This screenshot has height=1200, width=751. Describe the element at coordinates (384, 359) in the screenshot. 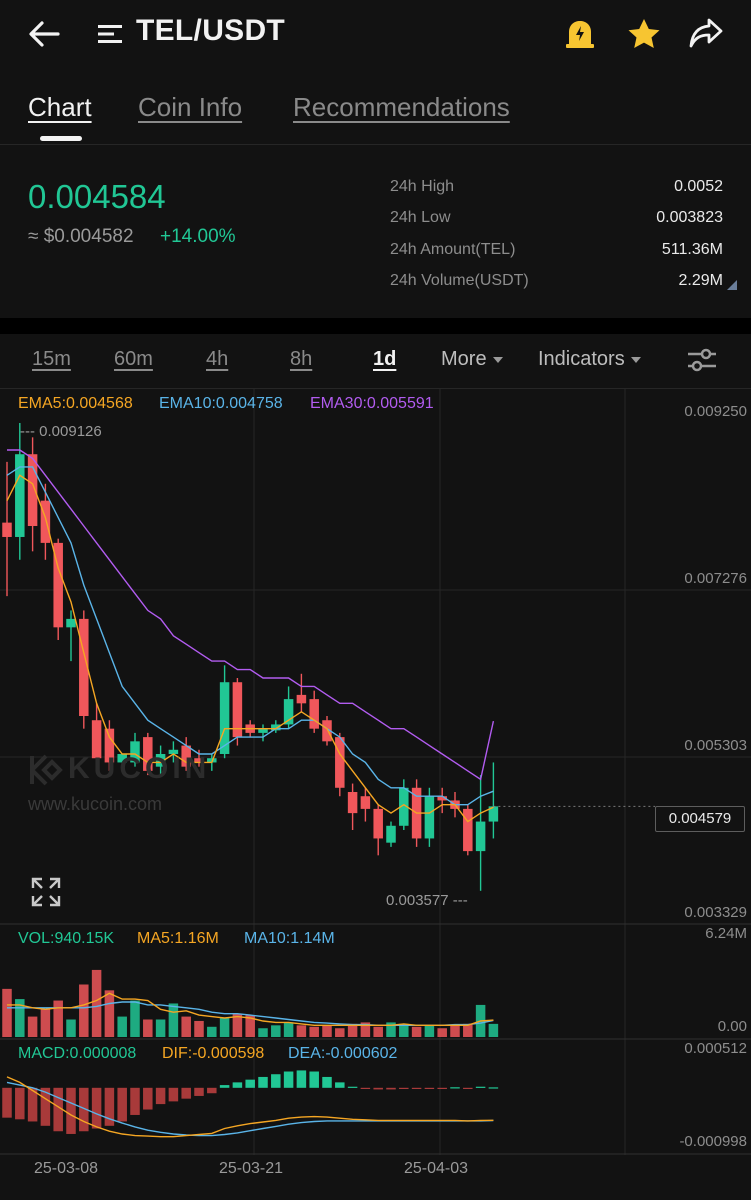

I see `timeframe-1d: 1d` at that location.